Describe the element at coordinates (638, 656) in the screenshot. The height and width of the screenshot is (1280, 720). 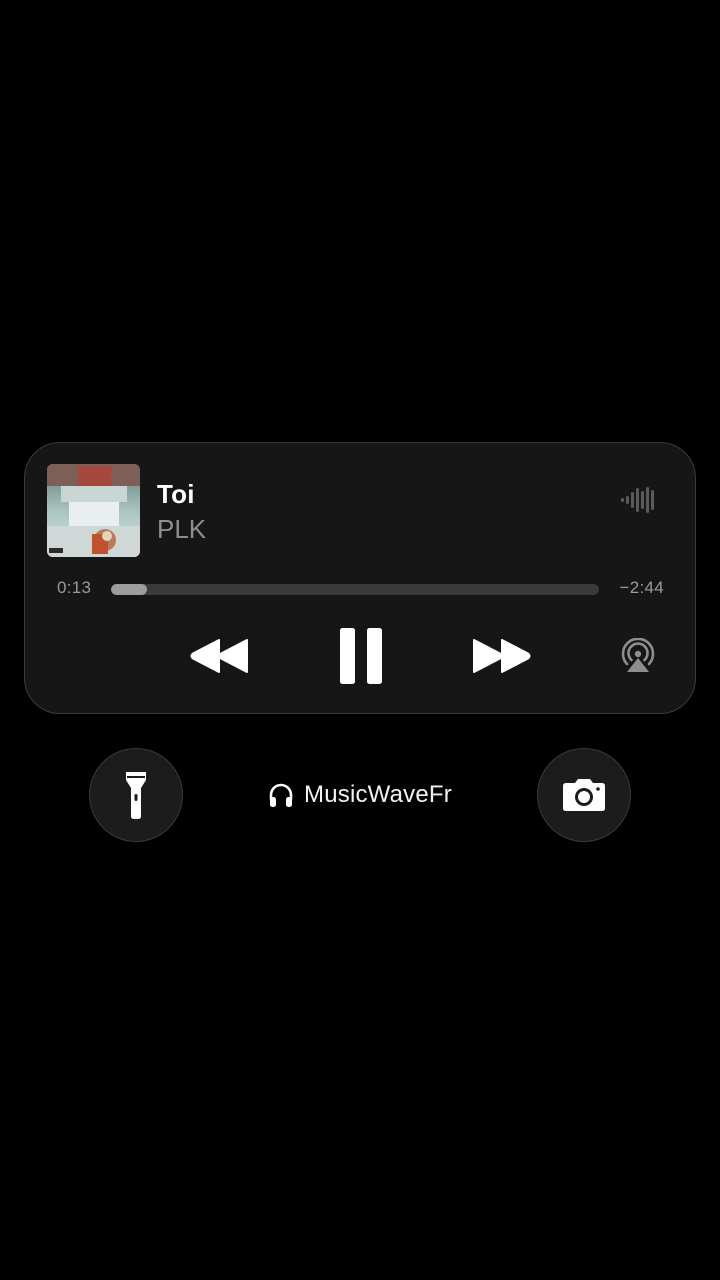
I see `airplay-icon` at that location.